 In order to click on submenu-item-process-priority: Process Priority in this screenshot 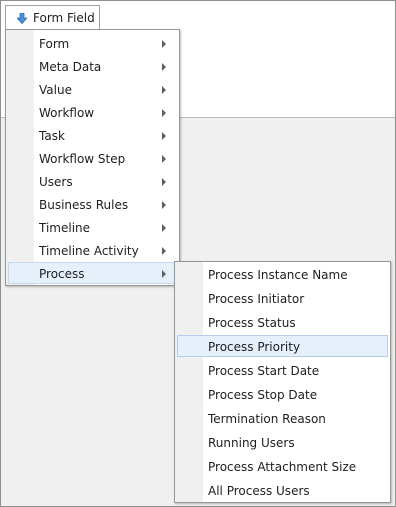, I will do `click(282, 346)`.